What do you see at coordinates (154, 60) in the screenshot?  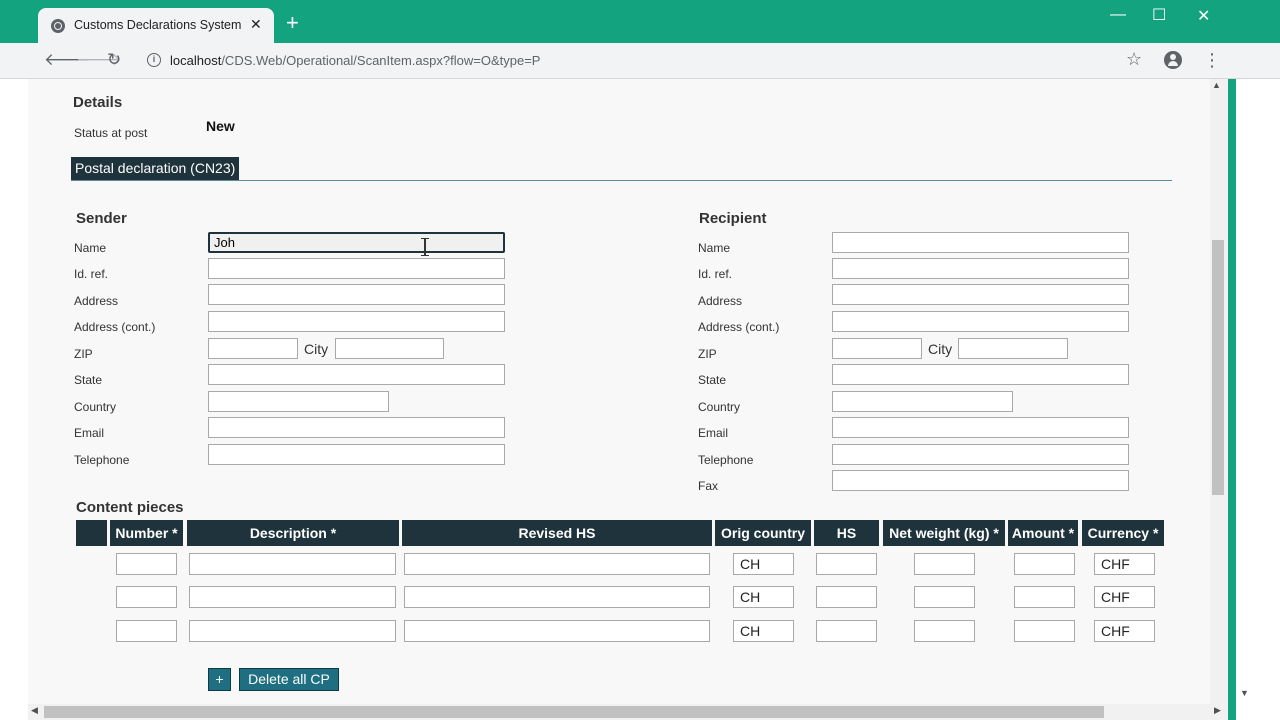 I see `info-icon: i` at bounding box center [154, 60].